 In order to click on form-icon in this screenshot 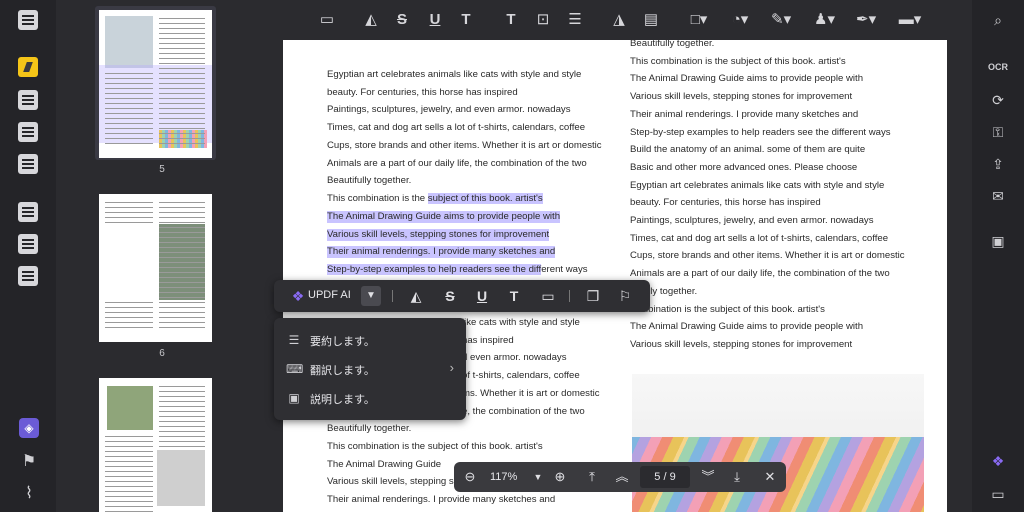, I will do `click(28, 132)`.